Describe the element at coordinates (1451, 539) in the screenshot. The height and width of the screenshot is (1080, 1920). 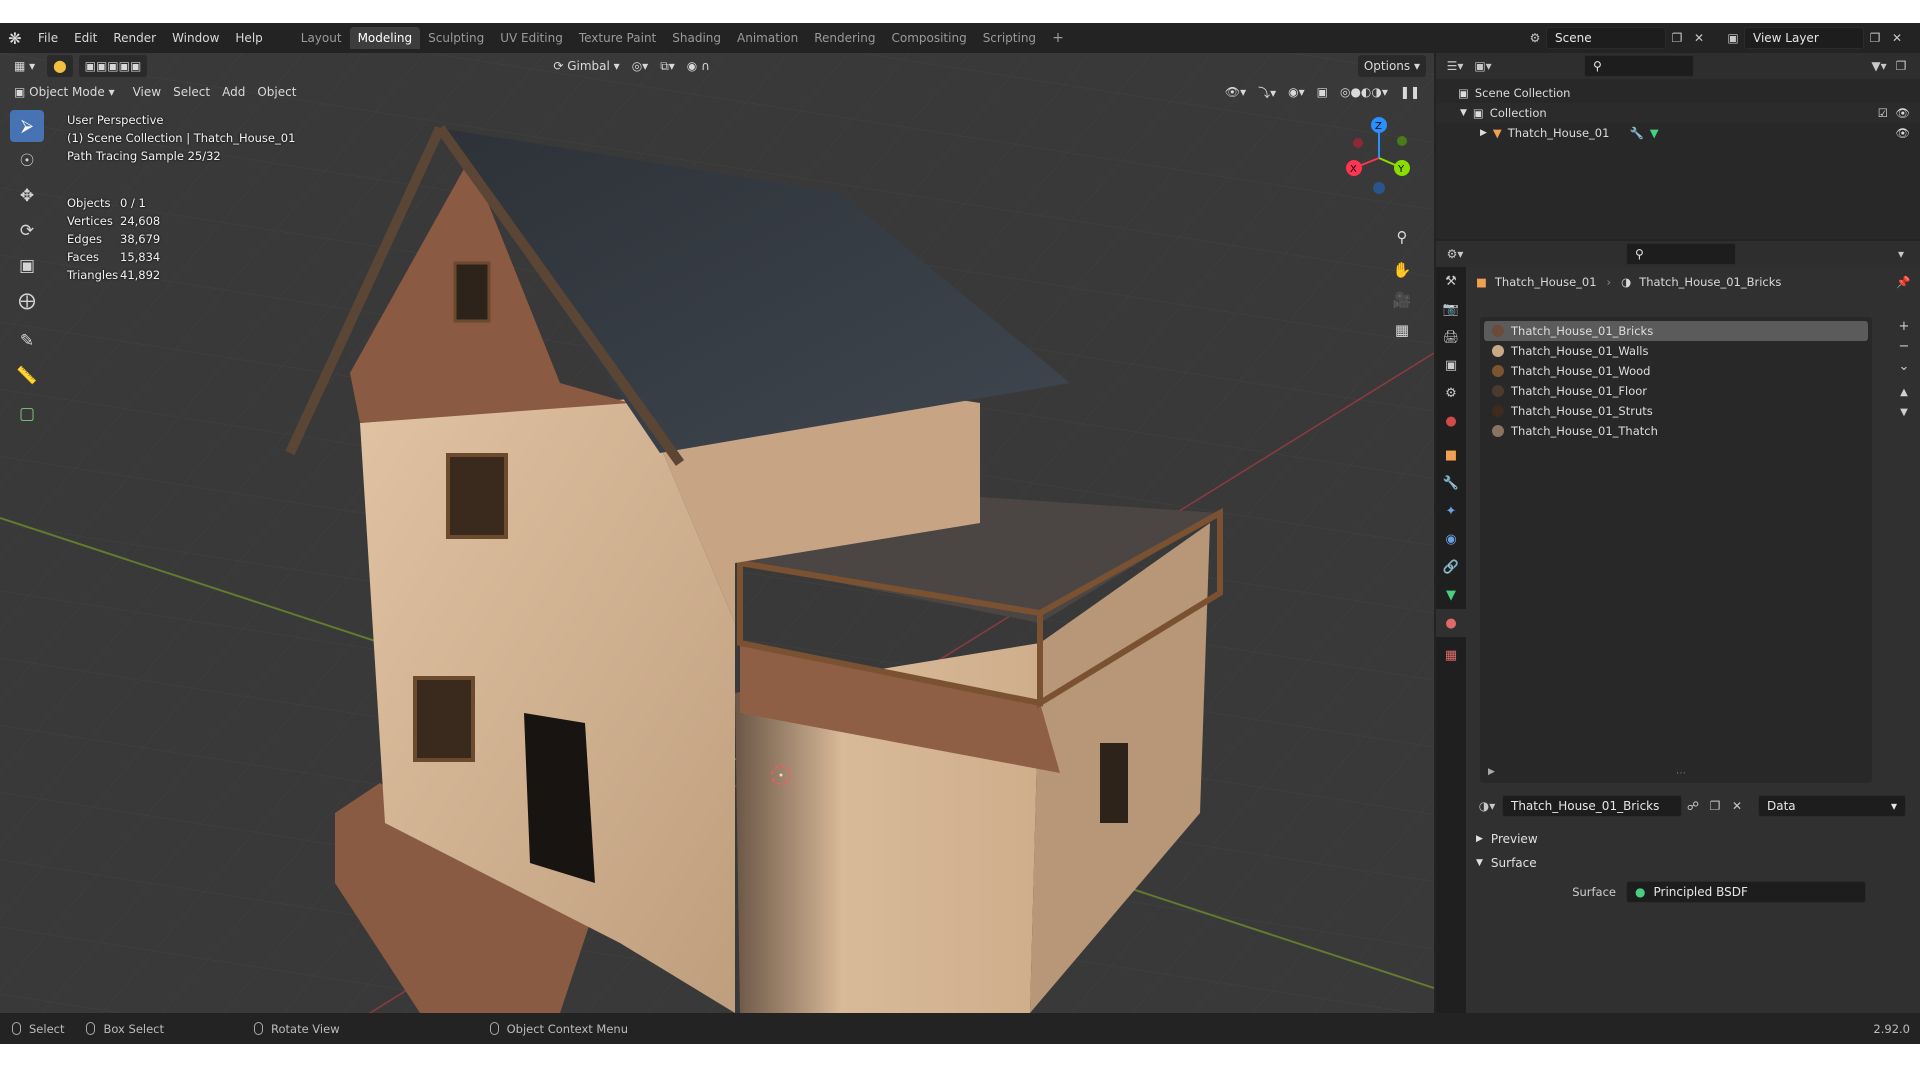
I see `physics-tab-icon: ◉` at that location.